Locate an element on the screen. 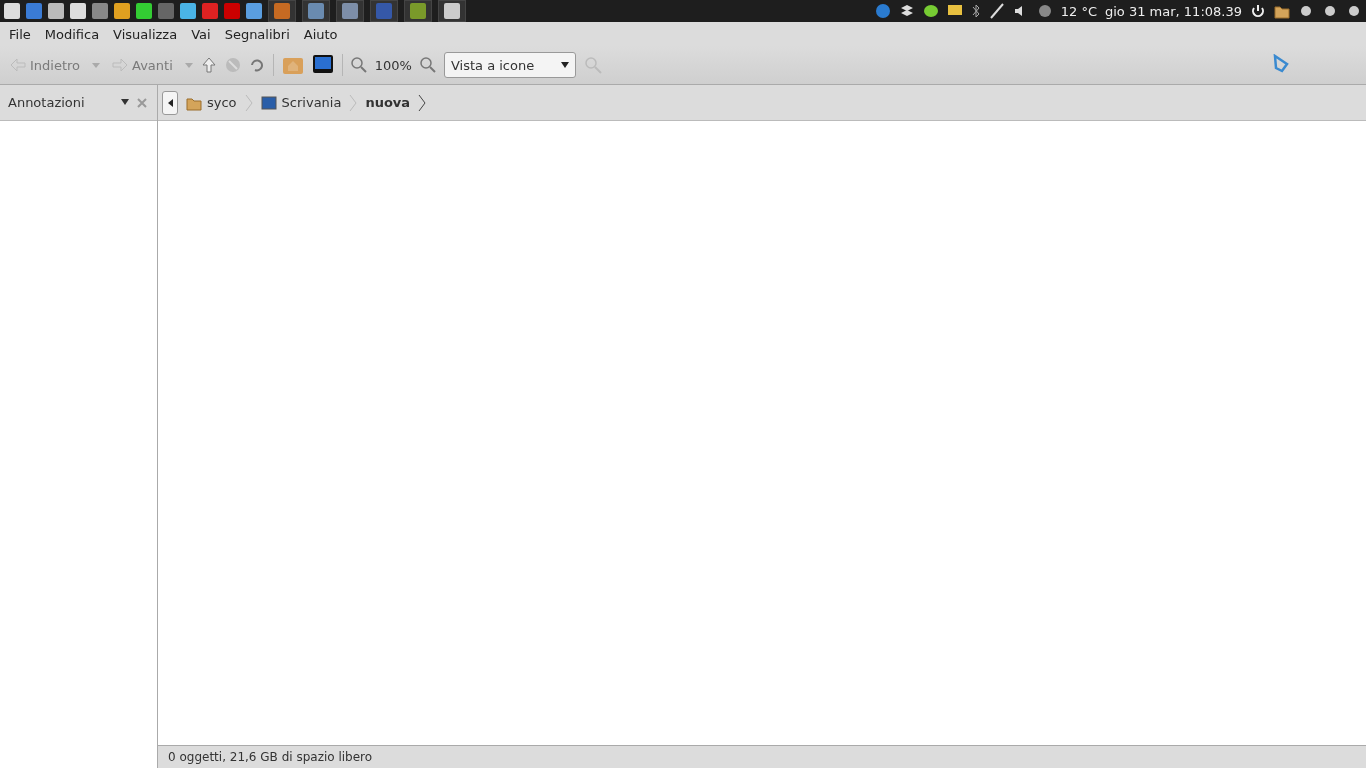  menu-item: File is located at coordinates (20, 34).